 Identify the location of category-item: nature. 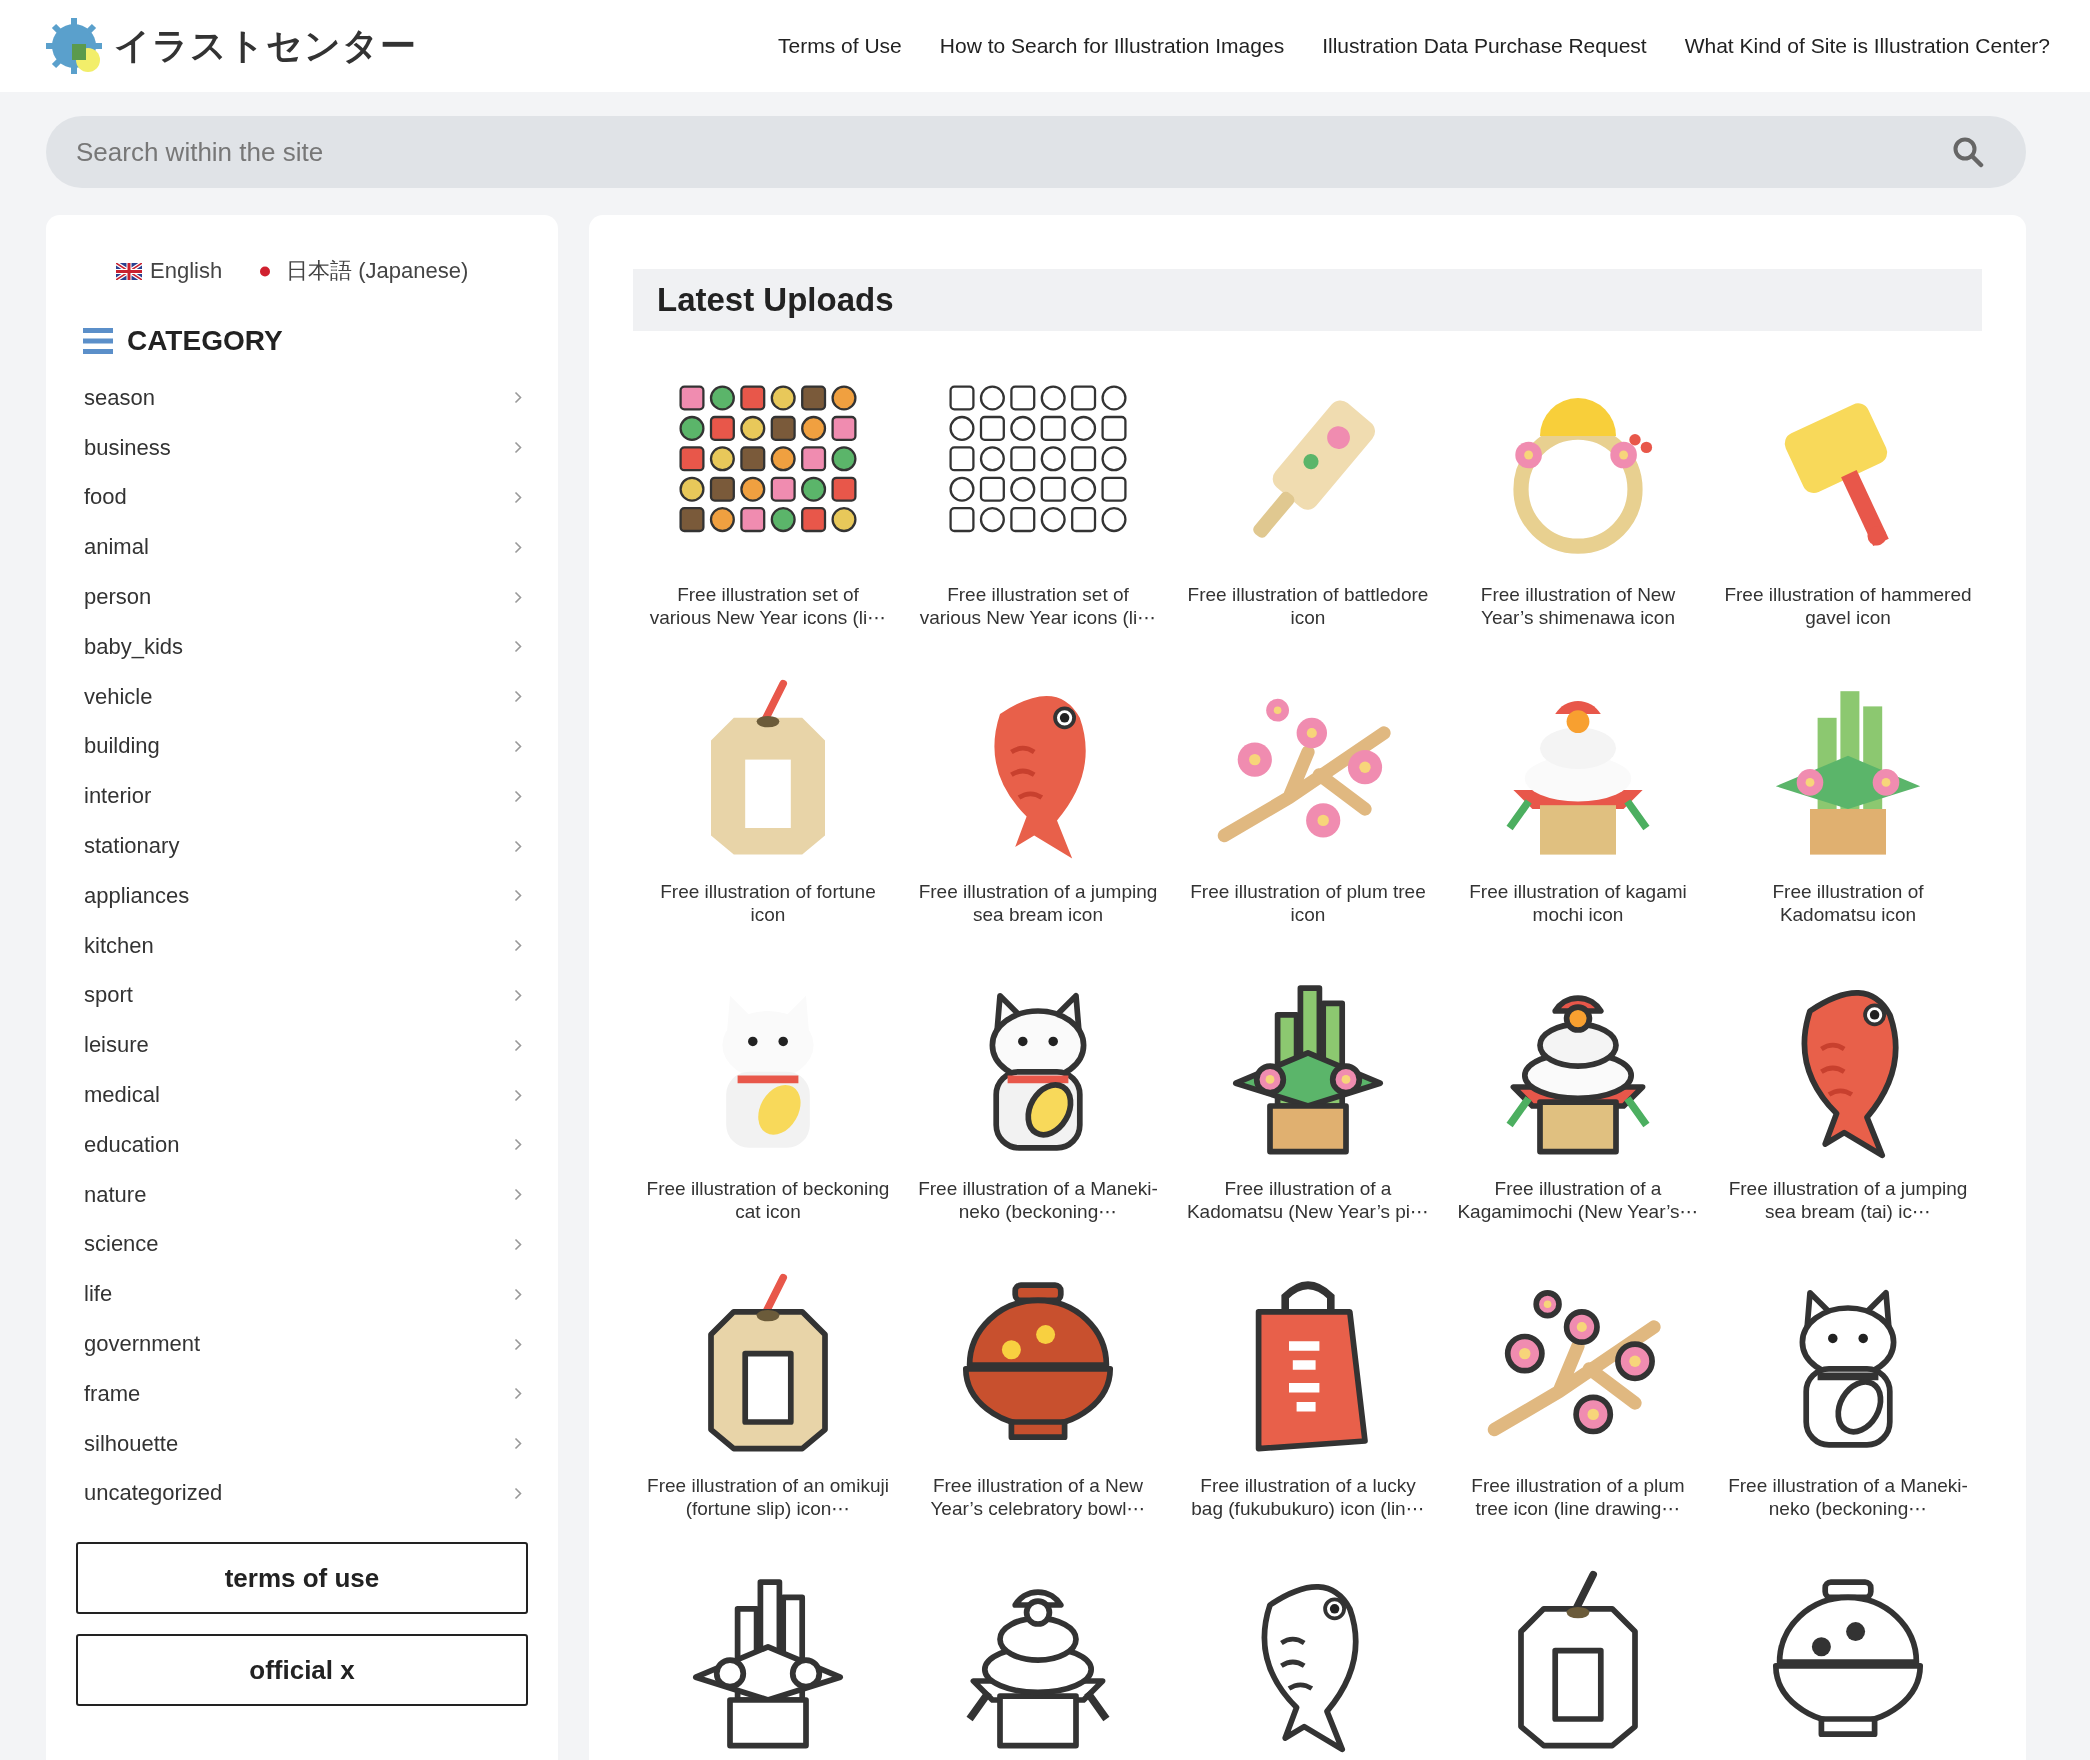
(302, 1194).